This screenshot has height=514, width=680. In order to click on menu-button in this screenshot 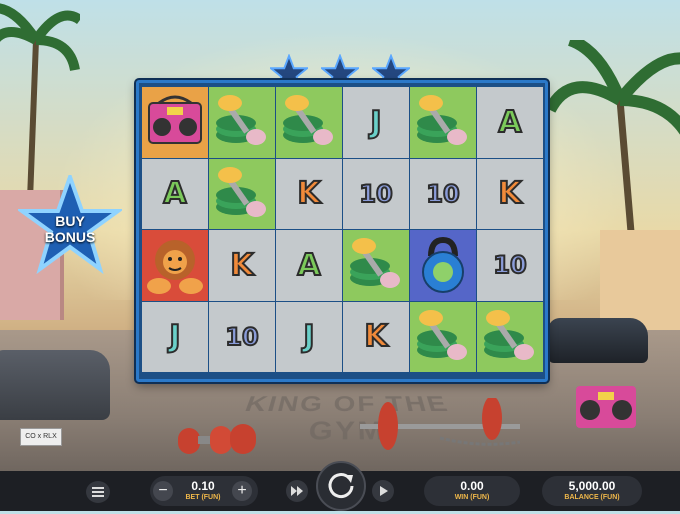, I will do `click(98, 492)`.